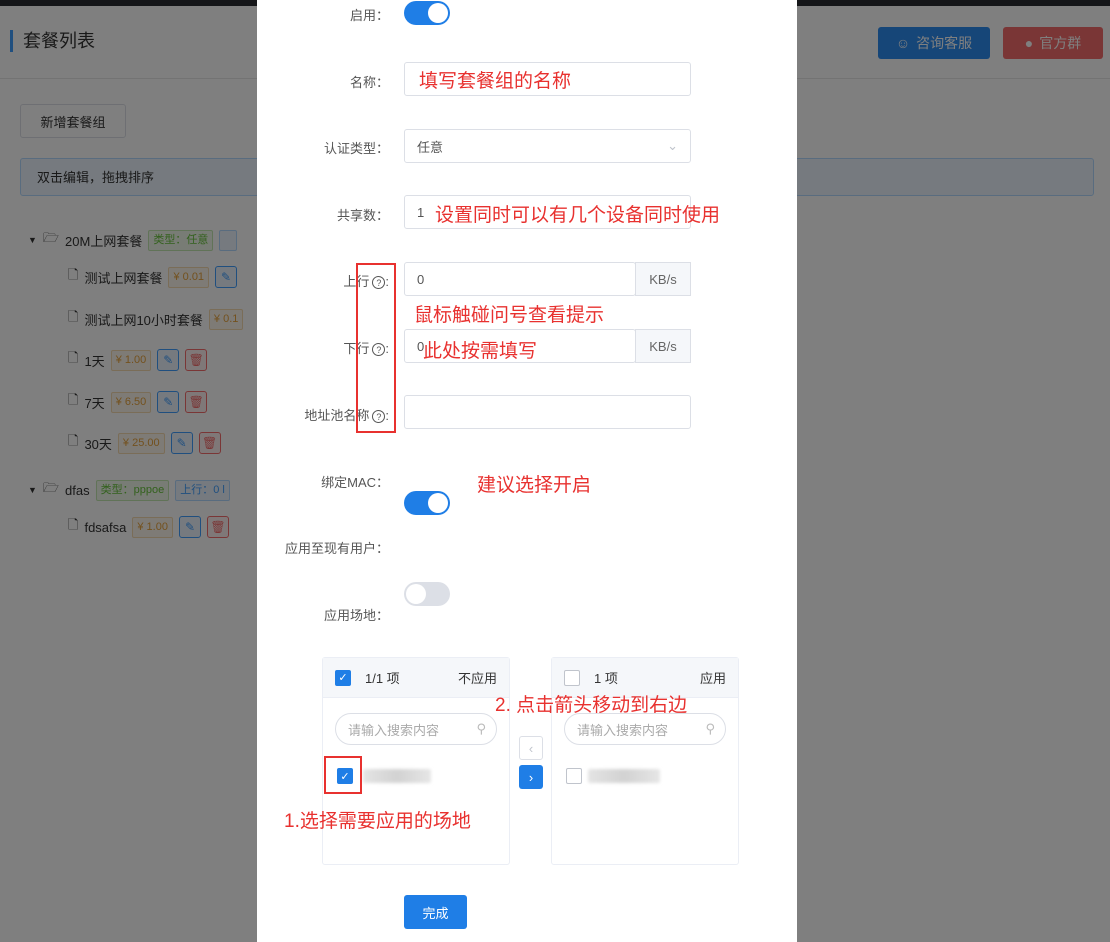 The height and width of the screenshot is (942, 1110). I want to click on right-list-item, so click(613, 776).